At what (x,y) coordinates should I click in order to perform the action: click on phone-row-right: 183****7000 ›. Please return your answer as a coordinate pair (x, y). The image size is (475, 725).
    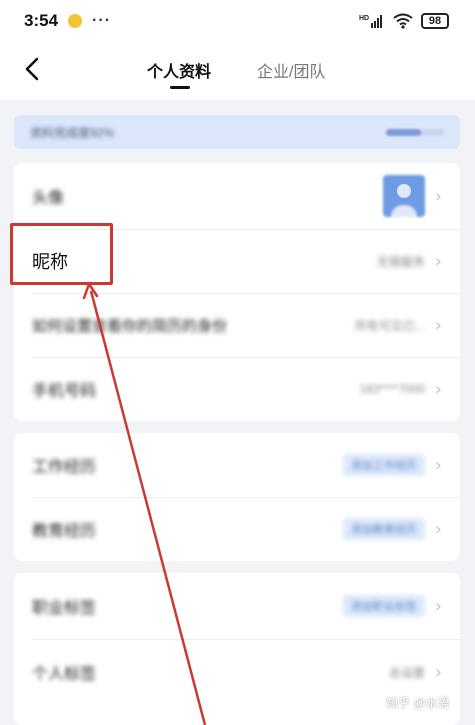
    Looking at the image, I should click on (400, 389).